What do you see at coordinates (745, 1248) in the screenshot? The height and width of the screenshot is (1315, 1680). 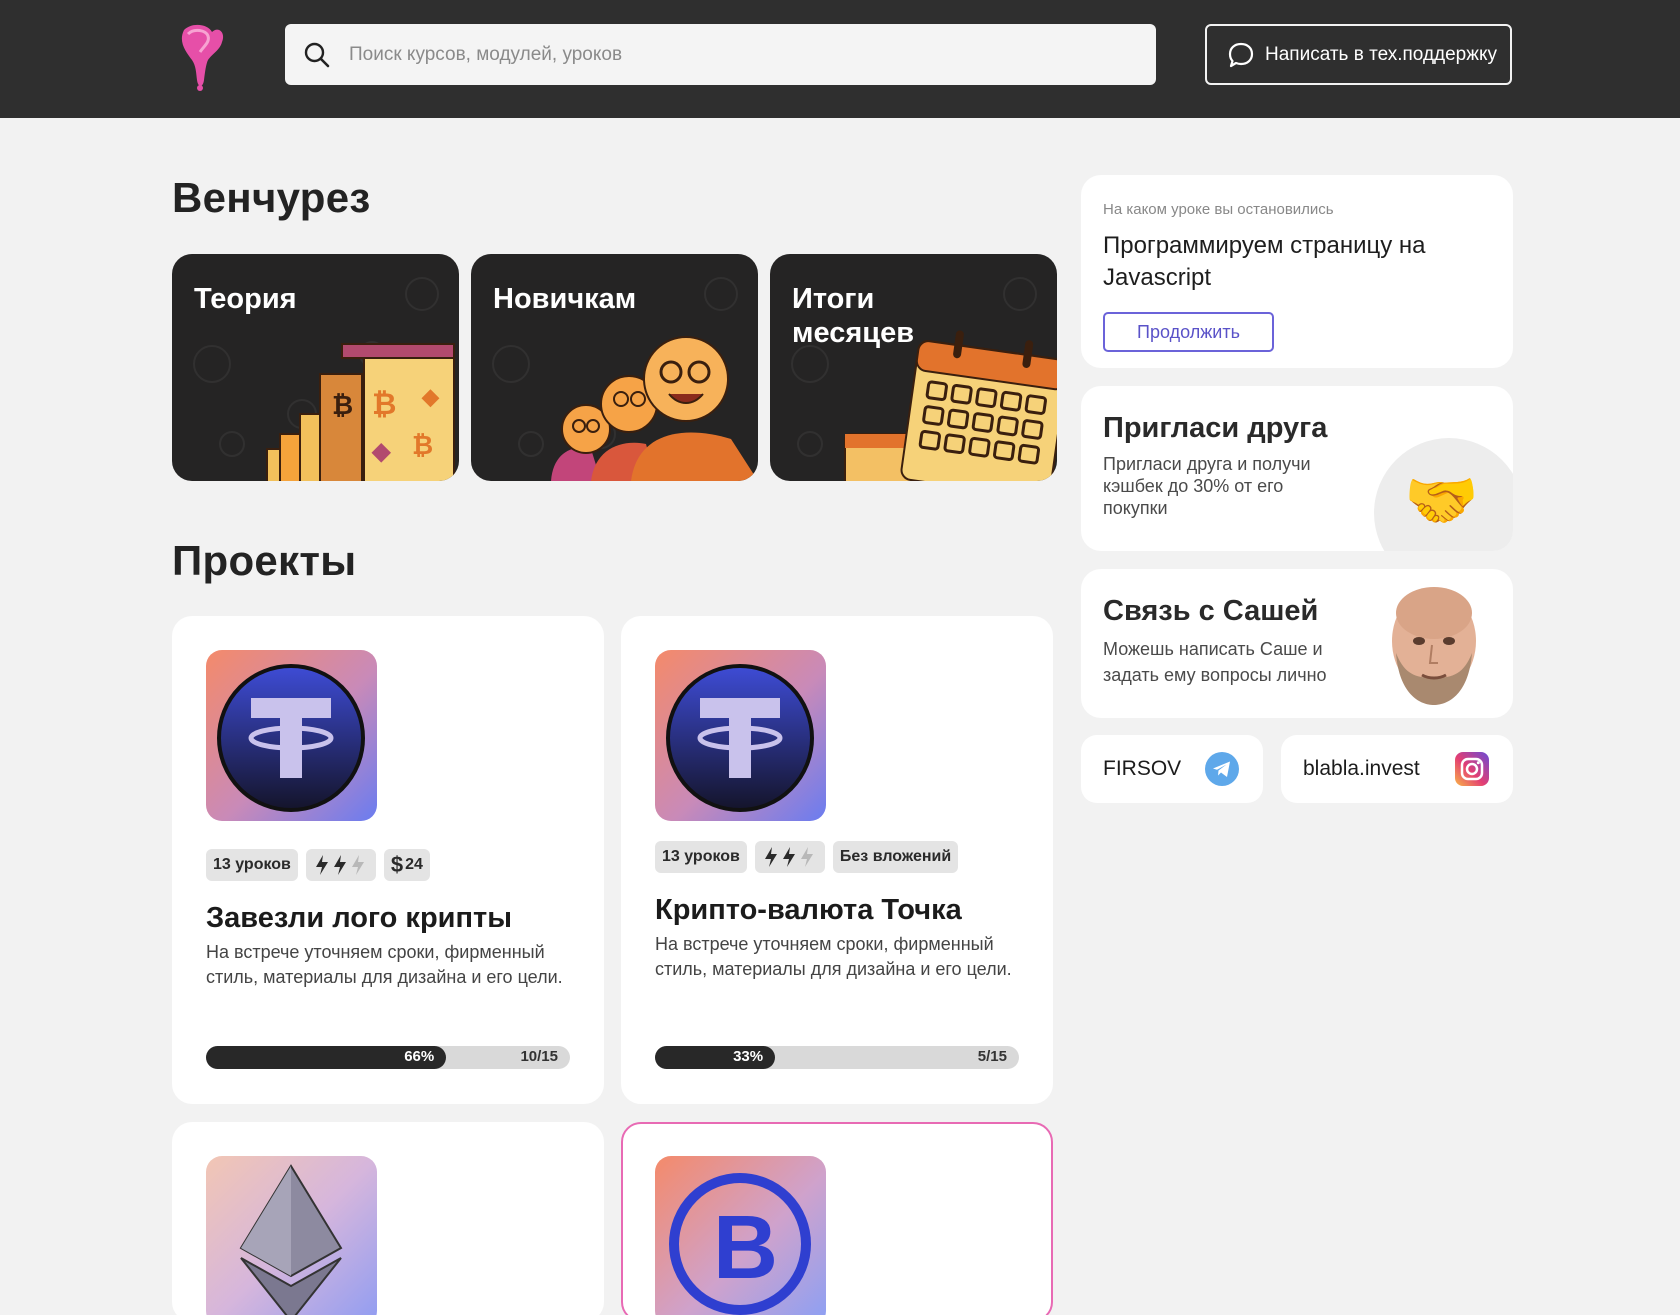 I see `svg-text: B` at bounding box center [745, 1248].